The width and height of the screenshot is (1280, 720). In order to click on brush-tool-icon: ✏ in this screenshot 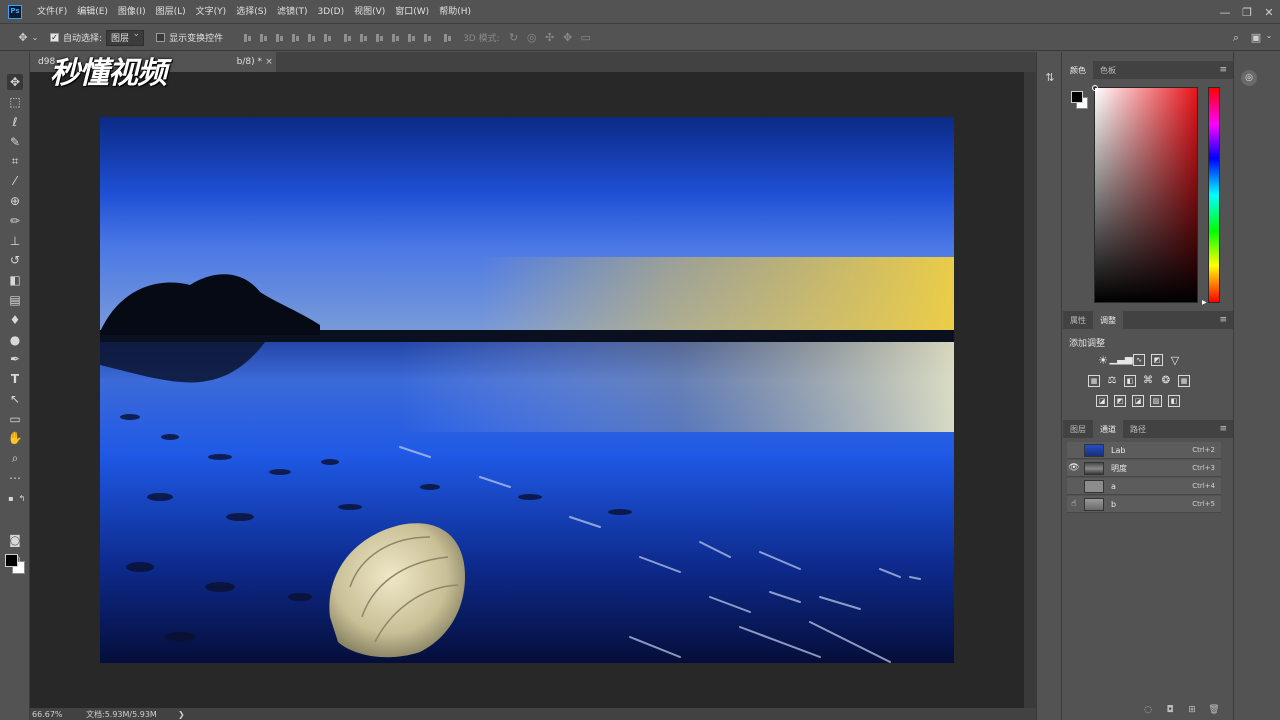, I will do `click(15, 221)`.